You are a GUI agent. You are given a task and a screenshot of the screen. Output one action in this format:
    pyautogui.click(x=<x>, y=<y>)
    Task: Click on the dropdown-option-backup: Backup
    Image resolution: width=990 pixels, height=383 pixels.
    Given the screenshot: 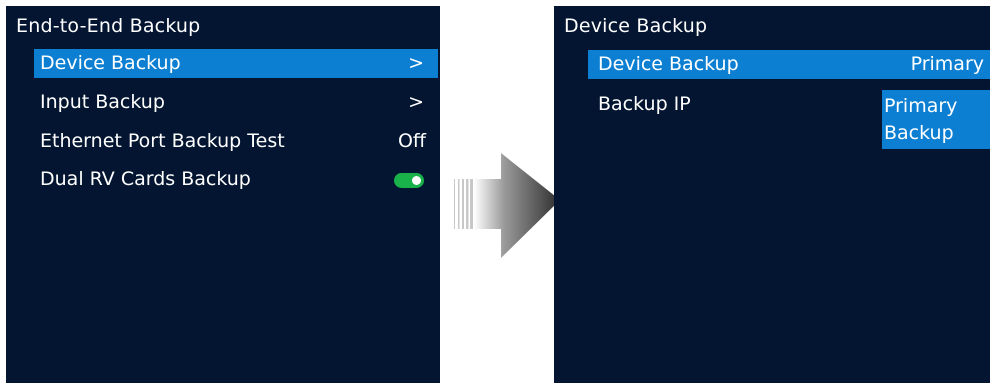 What is the action you would take?
    pyautogui.click(x=919, y=133)
    